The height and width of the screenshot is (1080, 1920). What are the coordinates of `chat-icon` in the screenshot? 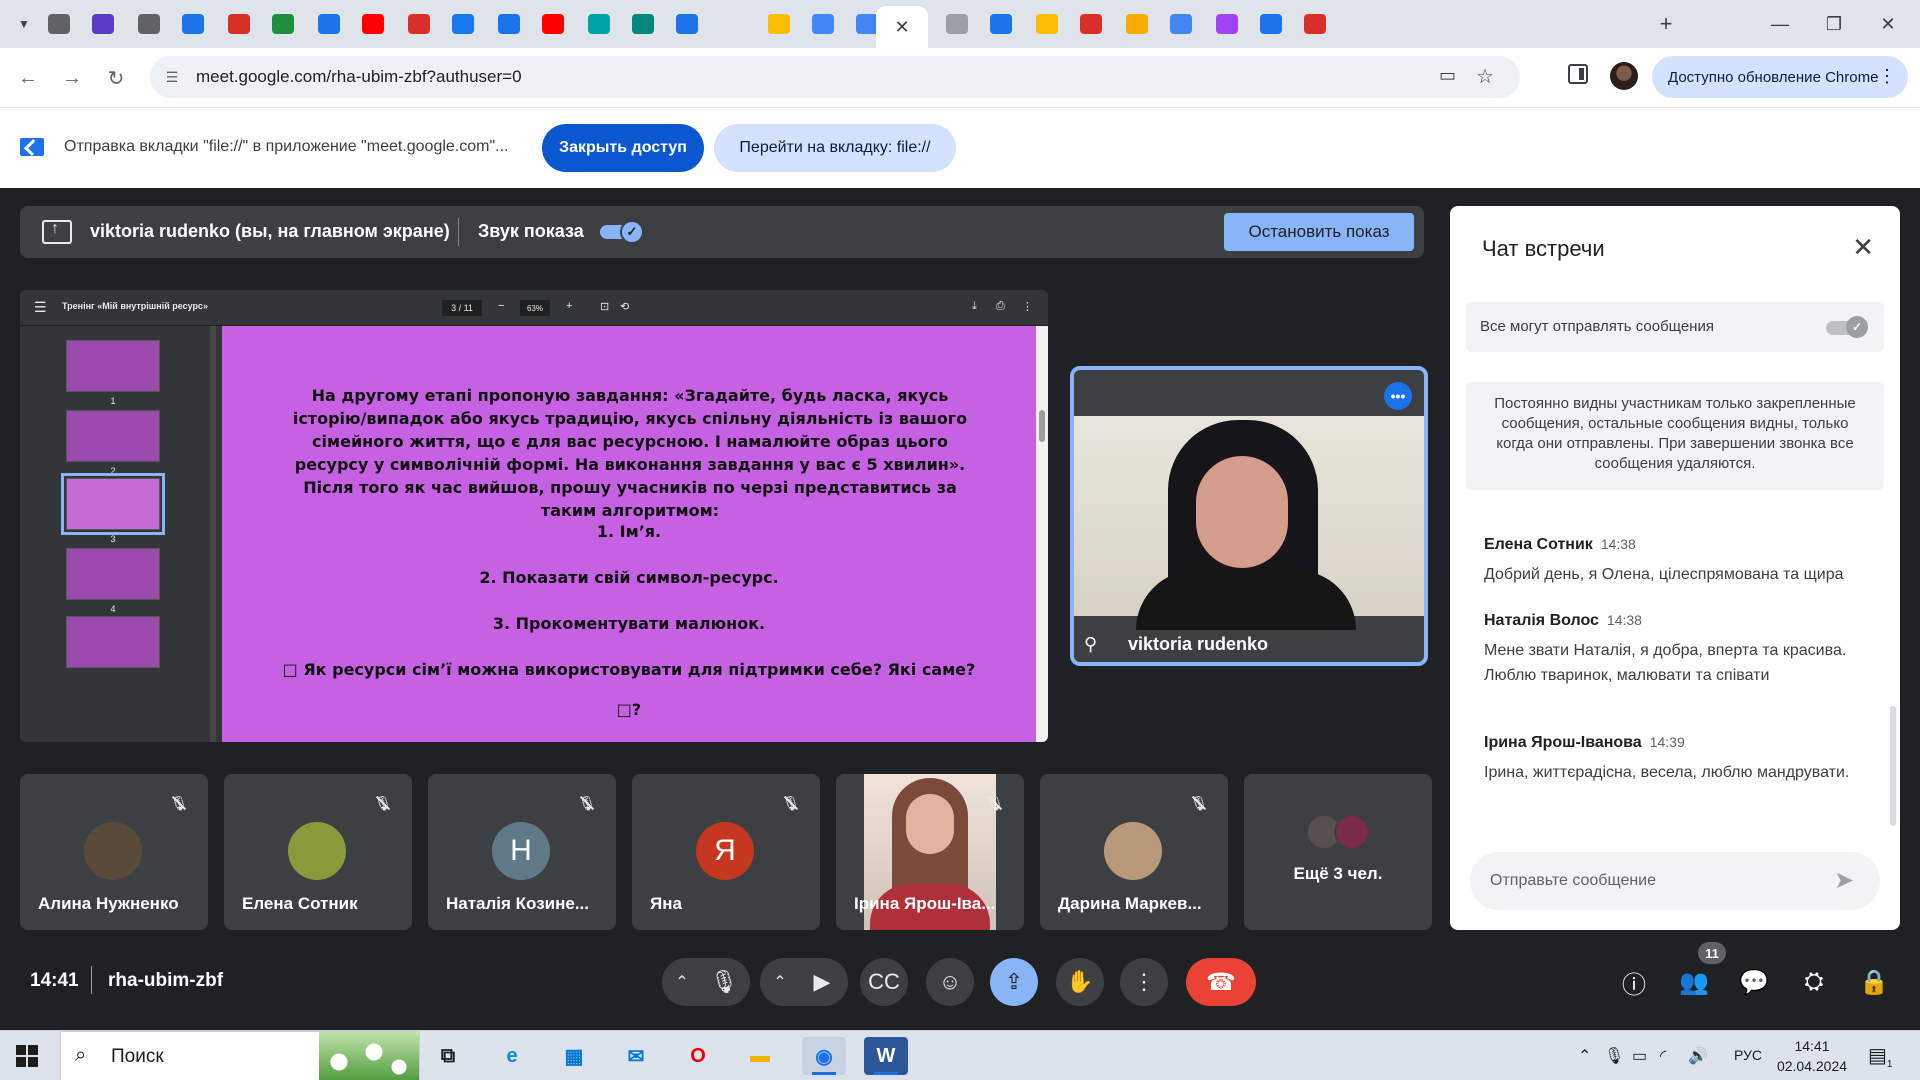 It's located at (1227, 24).